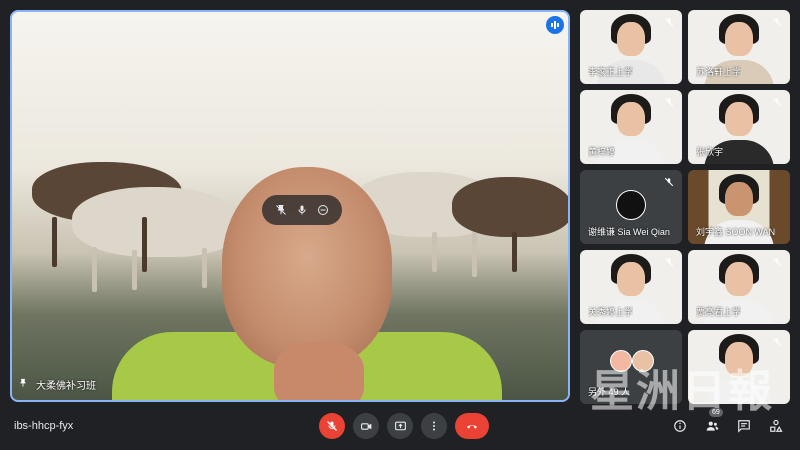  I want to click on hang-up-icon, so click(472, 427).